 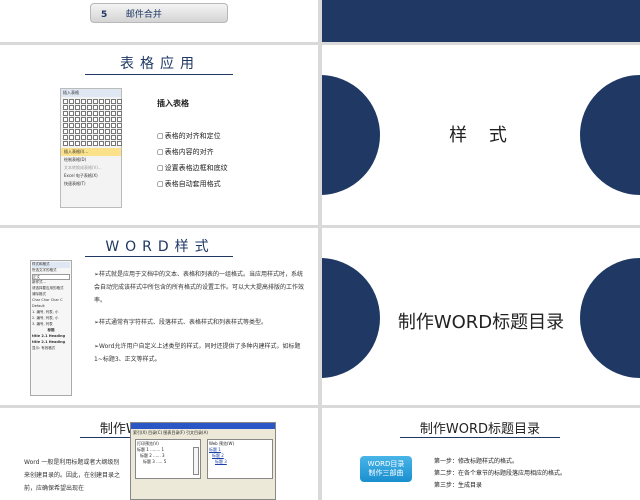 What do you see at coordinates (476, 461) in the screenshot?
I see `step-item: 第一步：修改标题样式的格式。` at bounding box center [476, 461].